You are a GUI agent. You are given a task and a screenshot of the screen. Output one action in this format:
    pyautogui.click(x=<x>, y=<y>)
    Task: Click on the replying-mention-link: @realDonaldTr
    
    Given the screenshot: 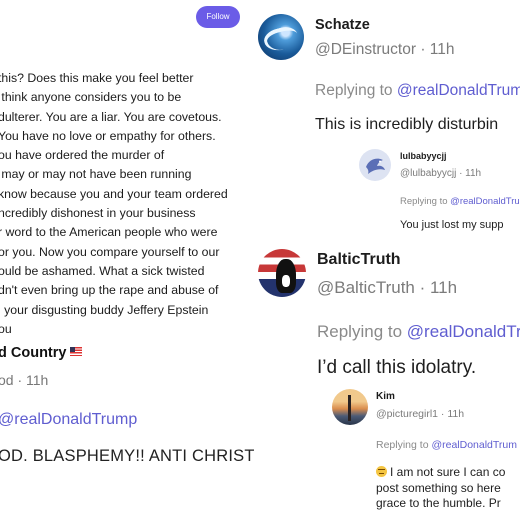 What is the action you would take?
    pyautogui.click(x=463, y=331)
    